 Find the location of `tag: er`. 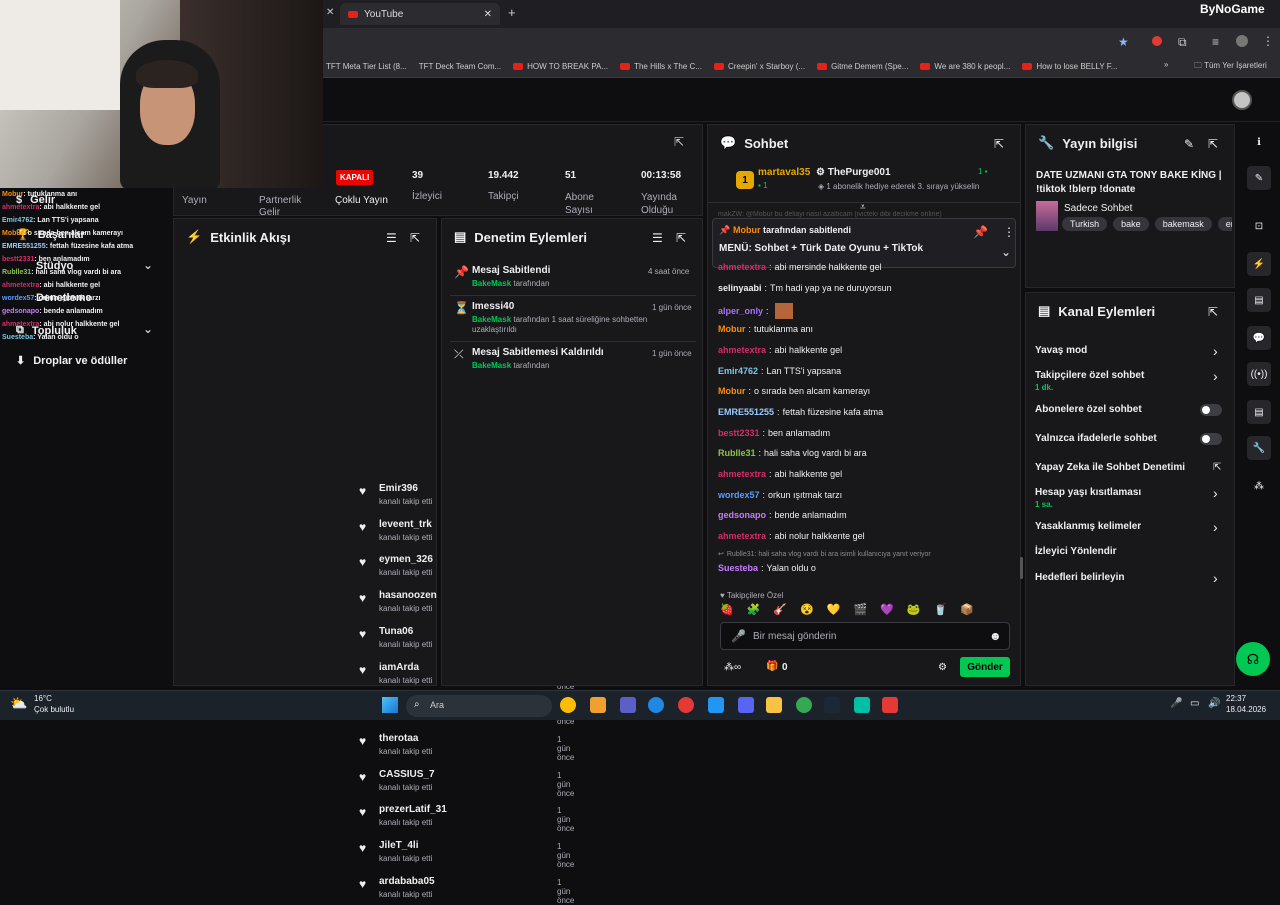

tag: er is located at coordinates (1224, 224).